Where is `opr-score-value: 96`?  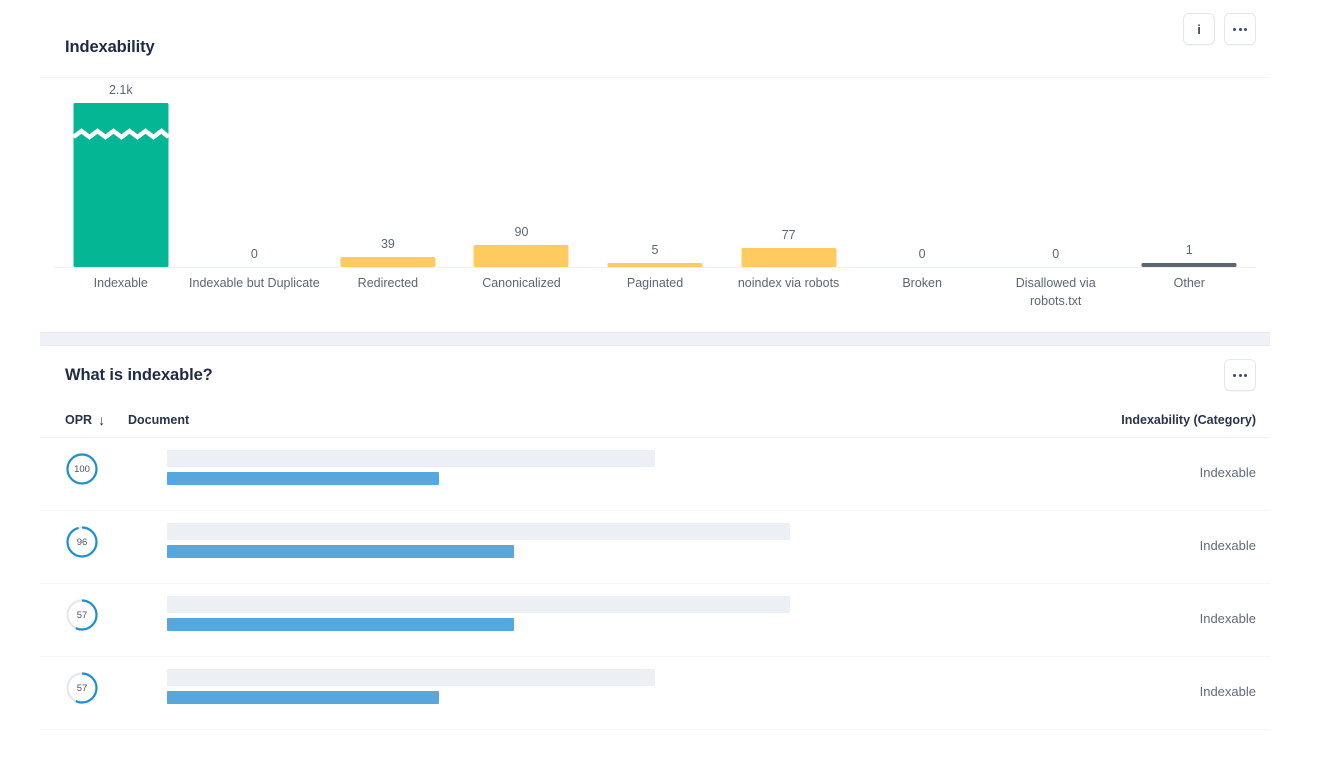 opr-score-value: 96 is located at coordinates (82, 542).